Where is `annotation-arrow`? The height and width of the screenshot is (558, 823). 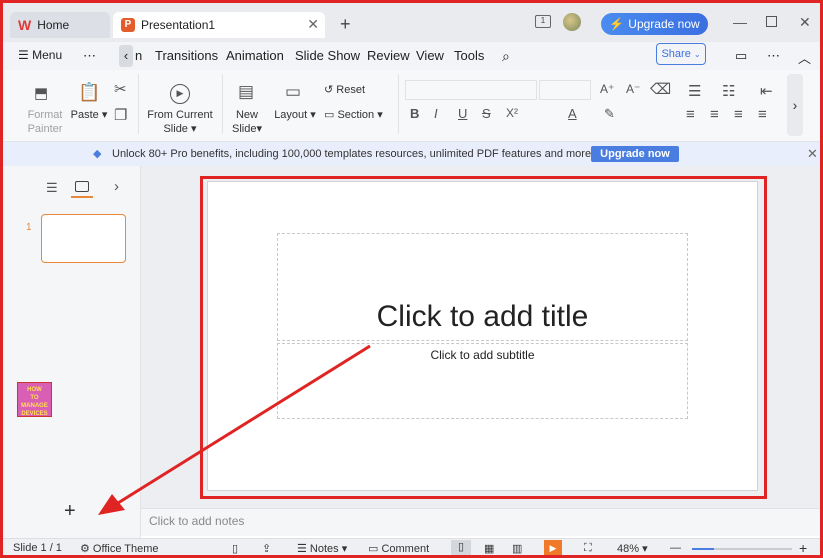 annotation-arrow is located at coordinates (234, 429).